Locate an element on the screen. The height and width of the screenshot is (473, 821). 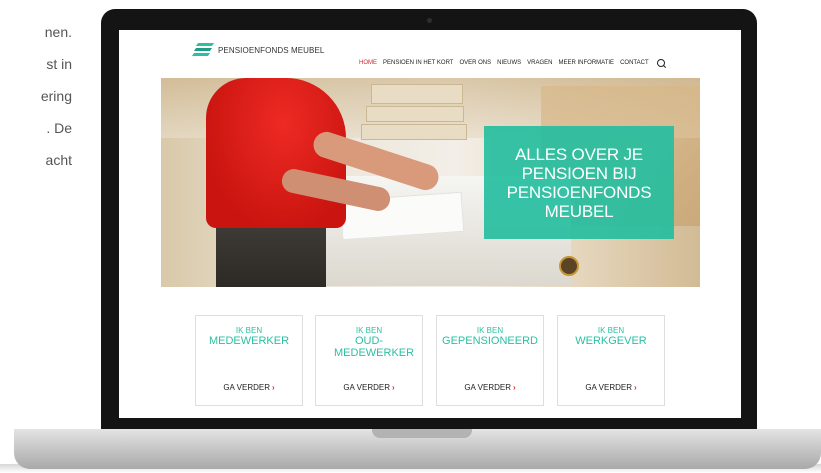
card-medewerker: IK BEN MEDEWERKER GA VERDER › is located at coordinates (249, 360).